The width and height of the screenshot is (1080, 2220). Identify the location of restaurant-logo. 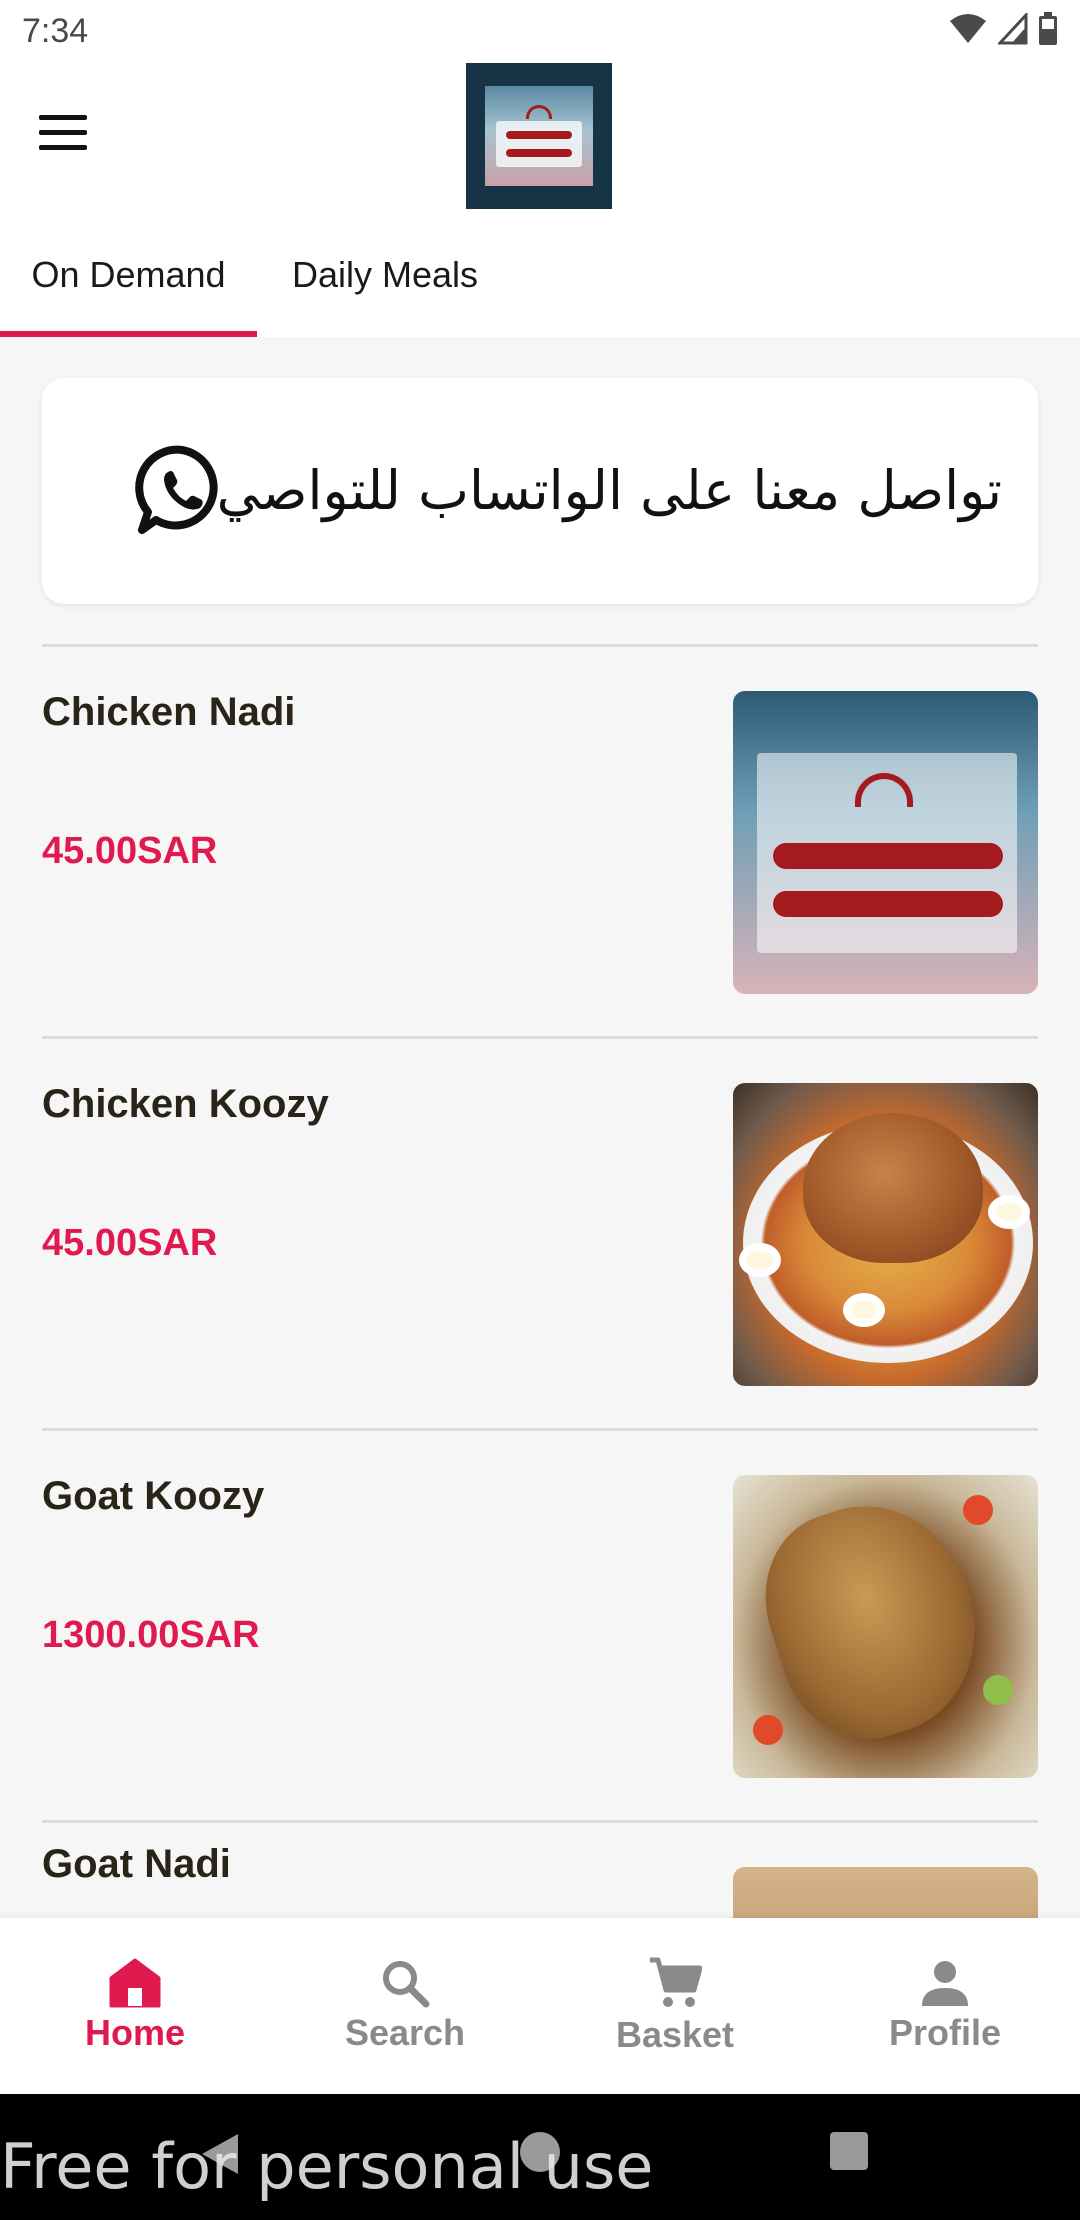
(539, 136).